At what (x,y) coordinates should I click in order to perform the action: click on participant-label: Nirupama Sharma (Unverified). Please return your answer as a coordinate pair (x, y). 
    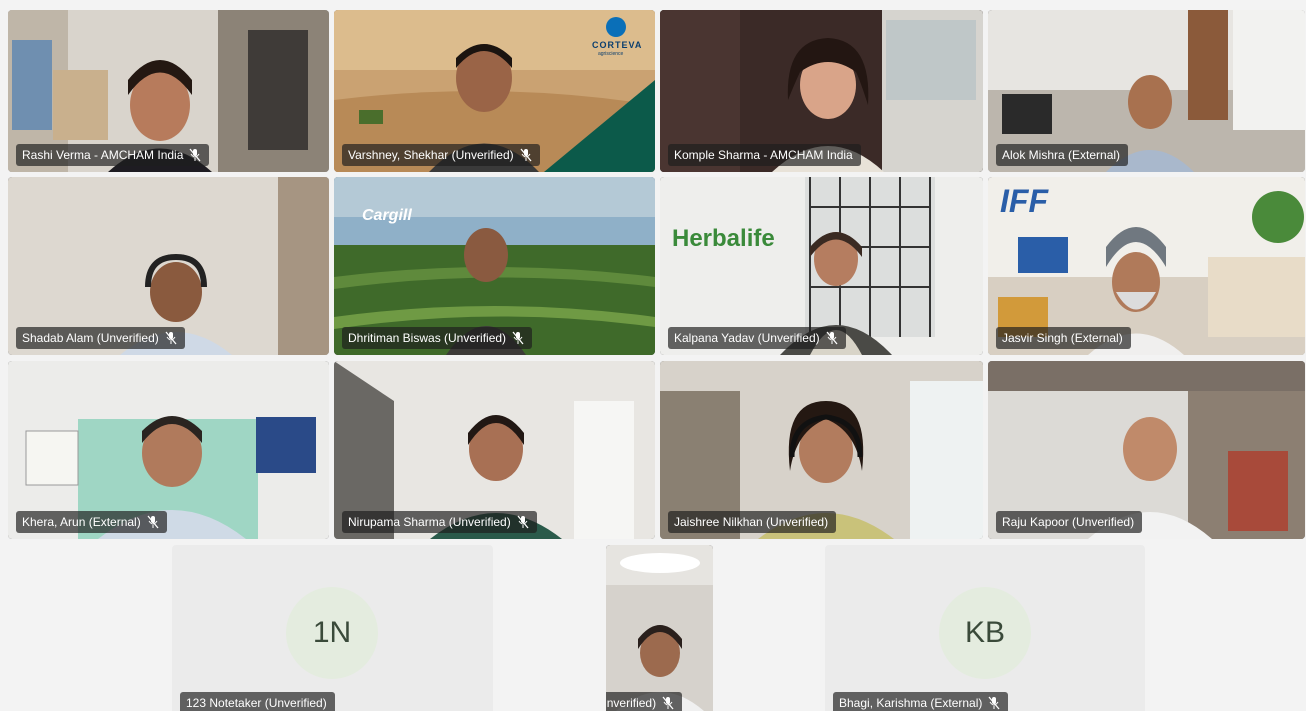
    Looking at the image, I should click on (439, 522).